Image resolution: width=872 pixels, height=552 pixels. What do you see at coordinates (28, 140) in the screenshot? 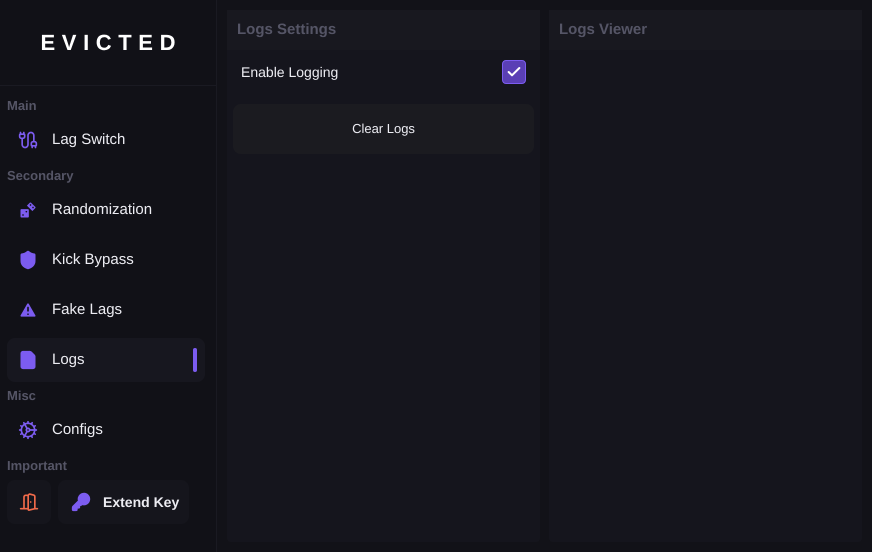
I see `cable-icon` at bounding box center [28, 140].